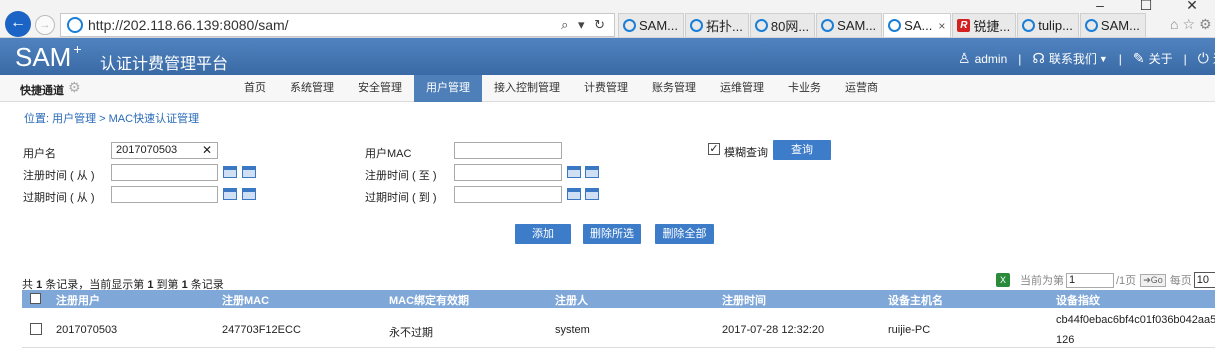  What do you see at coordinates (606, 88) in the screenshot?
I see `menu-item-billing: 计费管理` at bounding box center [606, 88].